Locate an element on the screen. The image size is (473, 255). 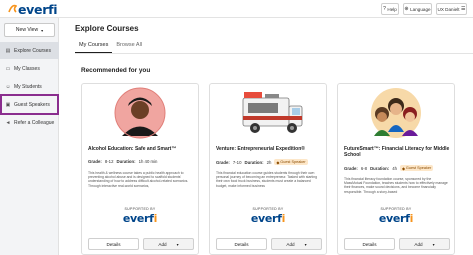
duration-value: 1h 40 min is located at coordinates (148, 161).